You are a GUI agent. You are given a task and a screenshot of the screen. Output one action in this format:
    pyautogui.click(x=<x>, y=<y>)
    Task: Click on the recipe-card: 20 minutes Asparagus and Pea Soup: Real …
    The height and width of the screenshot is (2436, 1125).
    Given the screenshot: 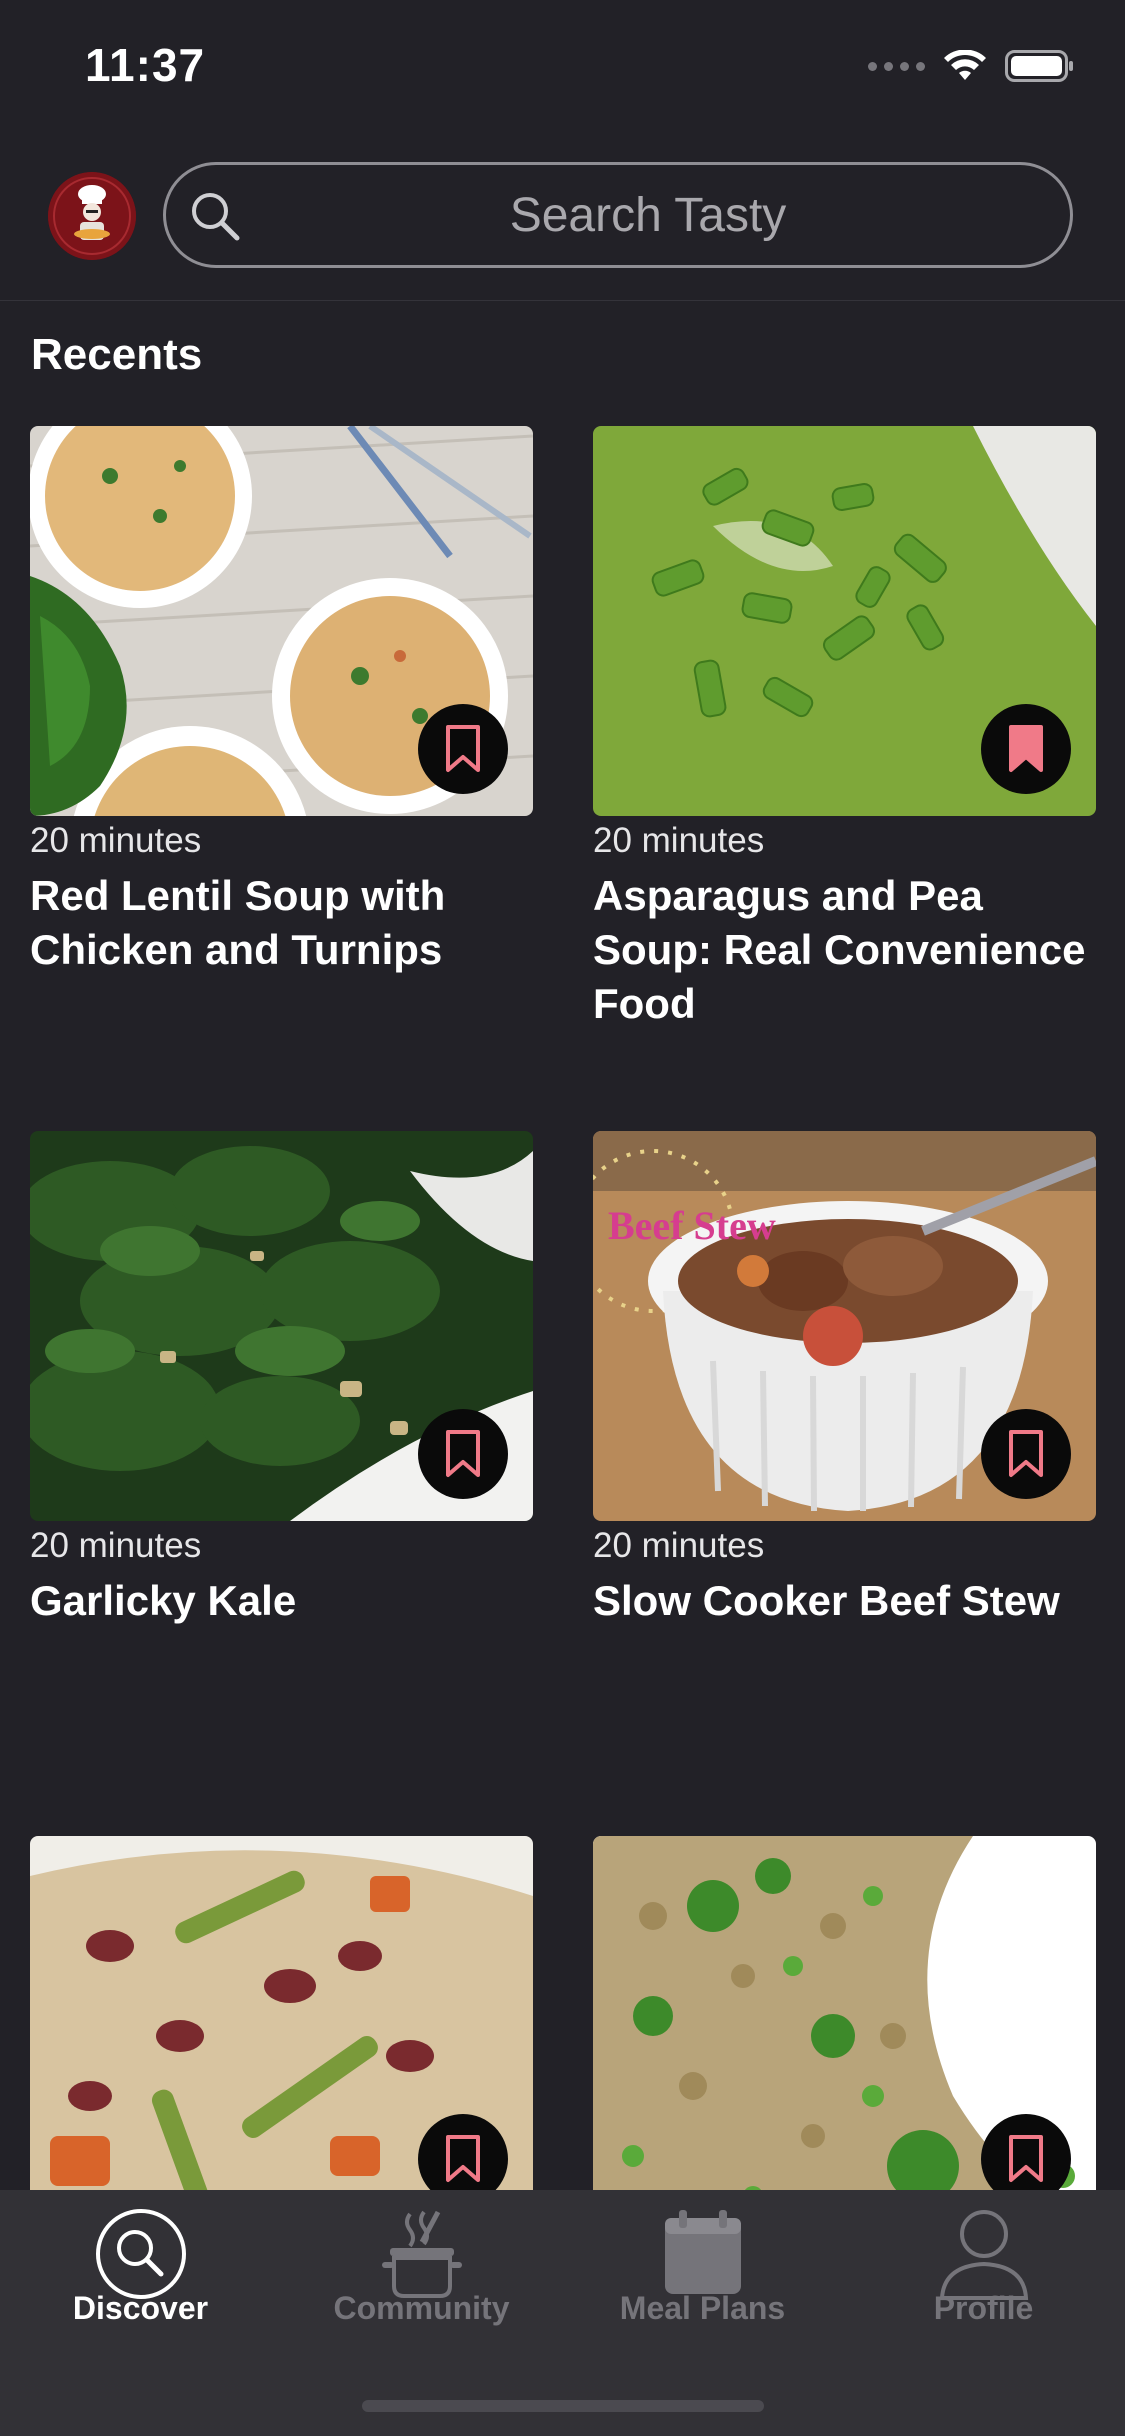 What is the action you would take?
    pyautogui.click(x=844, y=728)
    